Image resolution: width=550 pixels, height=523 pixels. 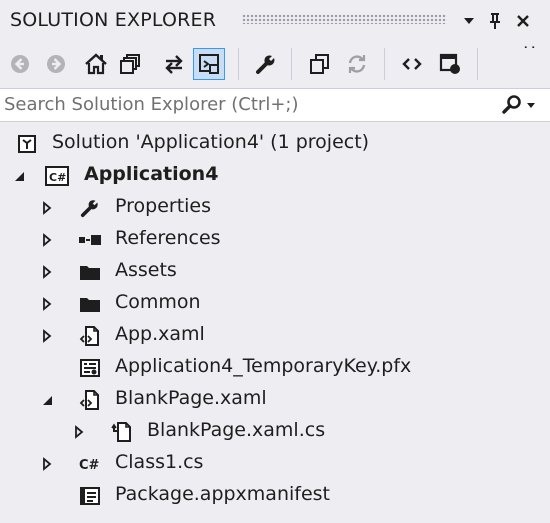 I want to click on refresh-button, so click(x=357, y=64).